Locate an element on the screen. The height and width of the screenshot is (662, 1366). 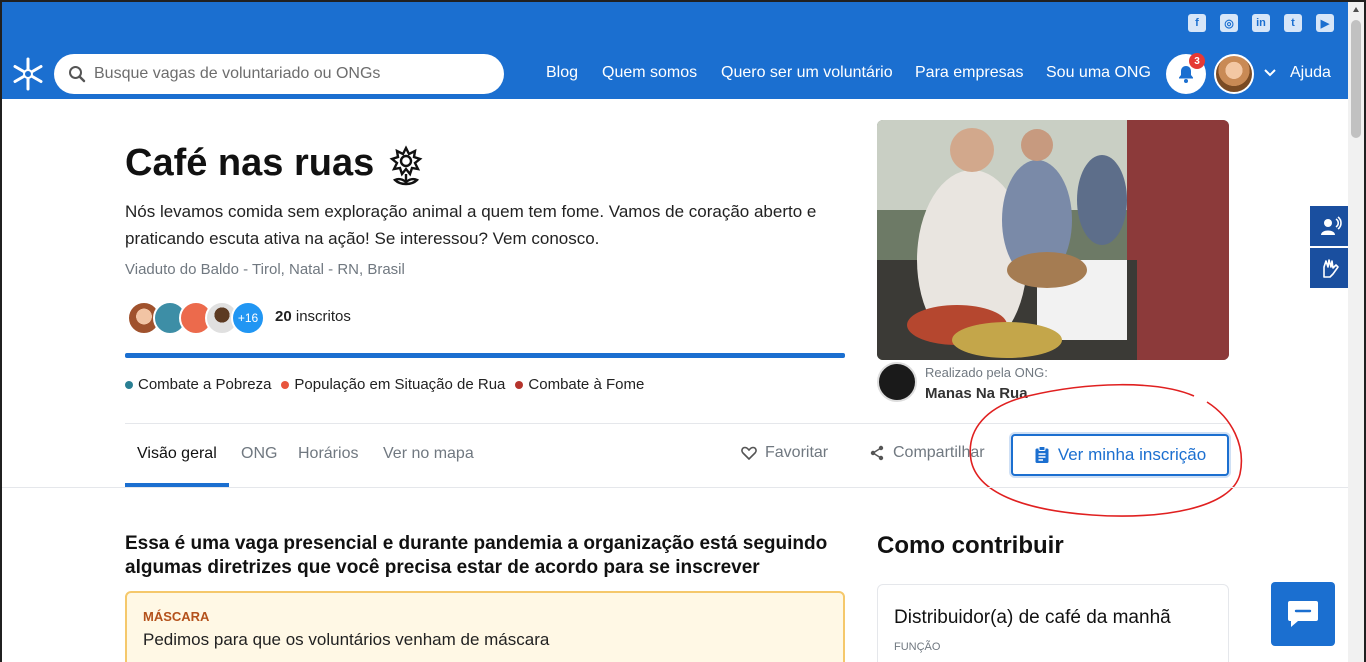
view-subscription-label: Ver minha inscrição is located at coordinates (1132, 454).